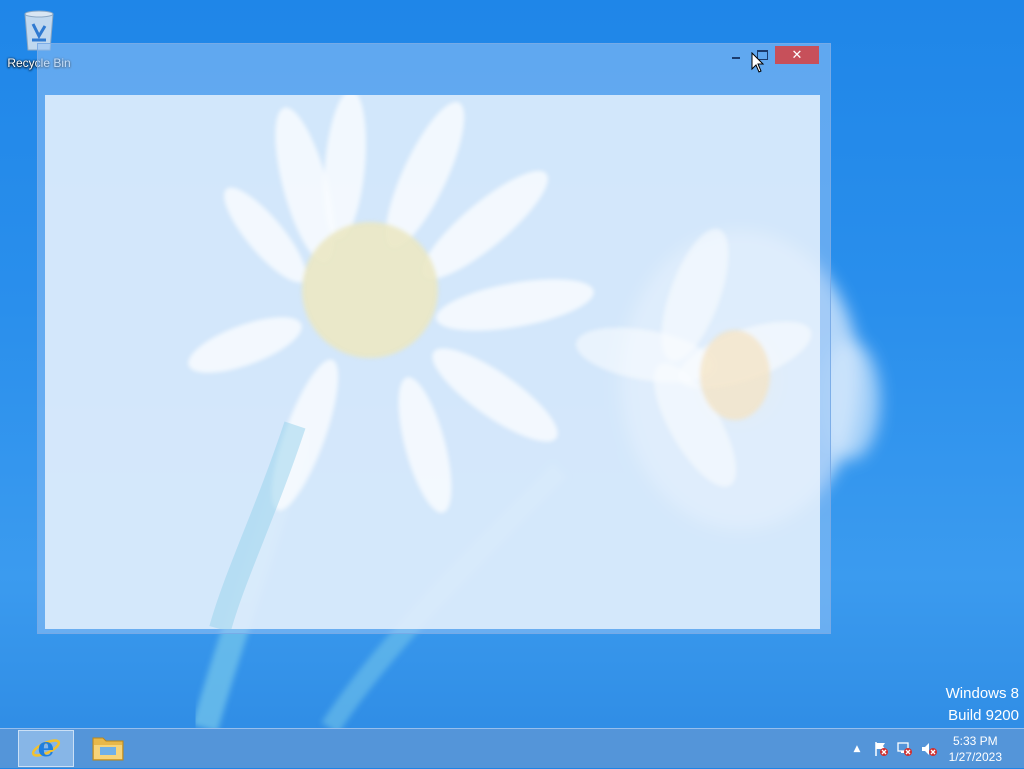  I want to click on chevron-up-icon: ▲, so click(857, 749).